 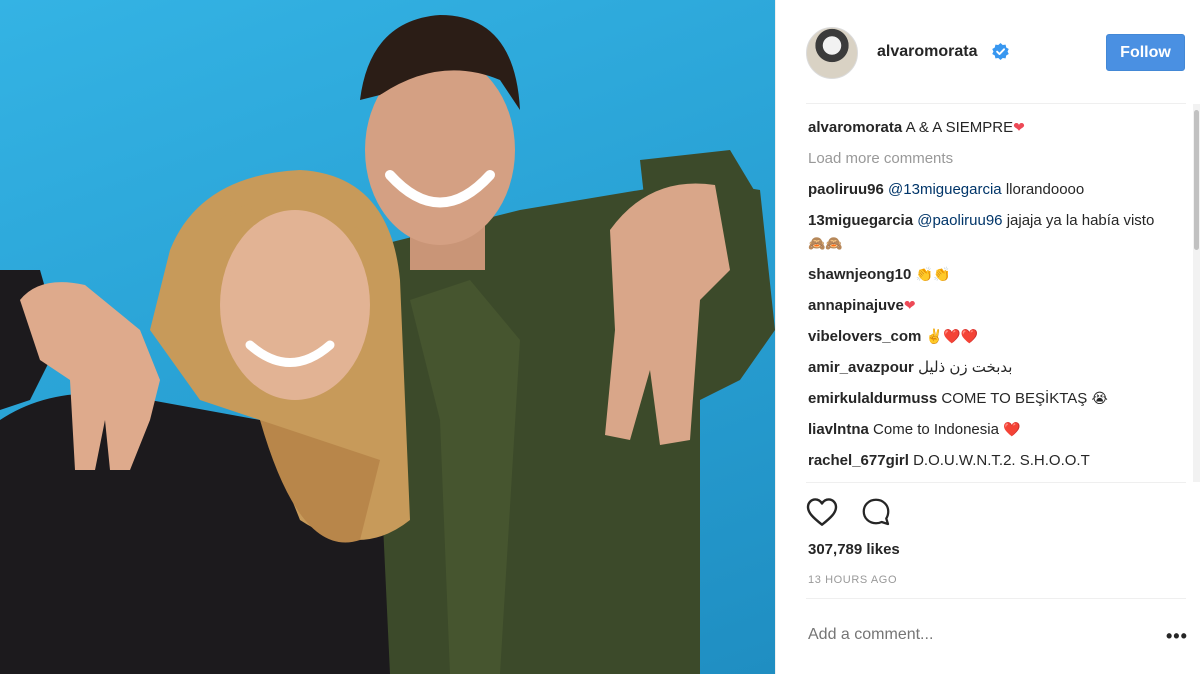 What do you see at coordinates (988, 52) in the screenshot?
I see `post-header: alvaromorata Follow` at bounding box center [988, 52].